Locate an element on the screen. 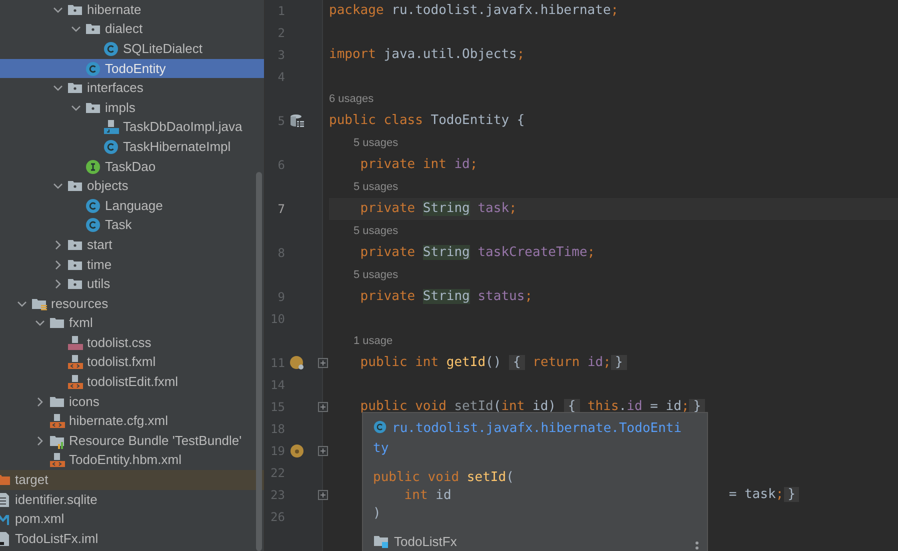 The image size is (898, 551). code-line: private int id; is located at coordinates (418, 164).